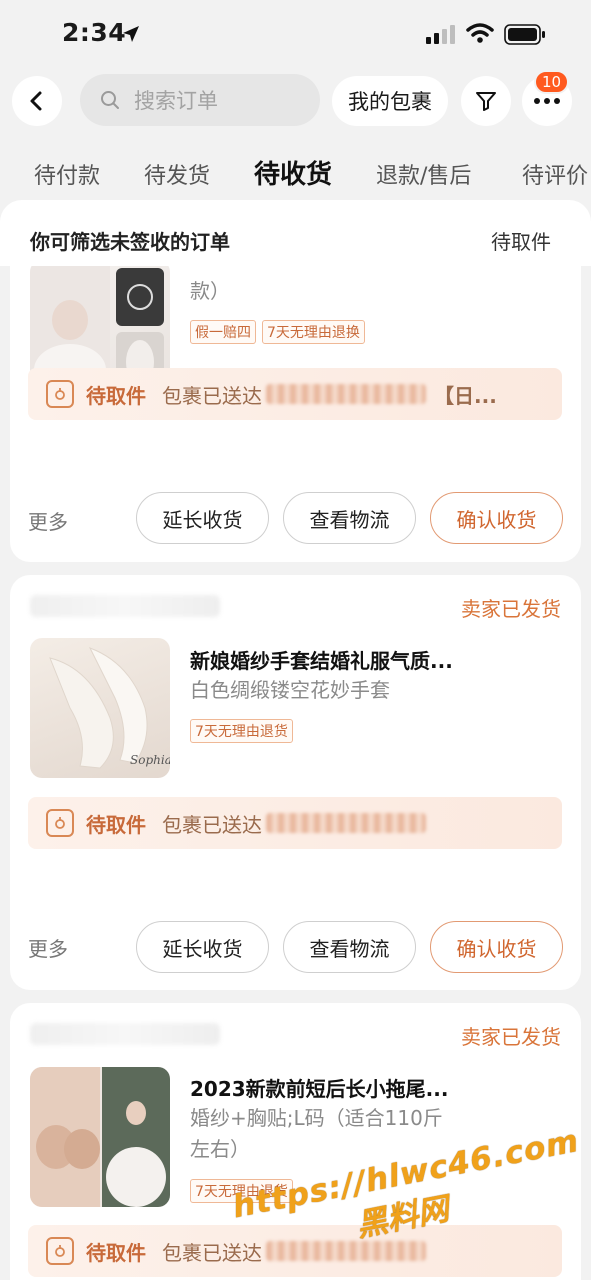  I want to click on location-arrow-icon, so click(131, 34).